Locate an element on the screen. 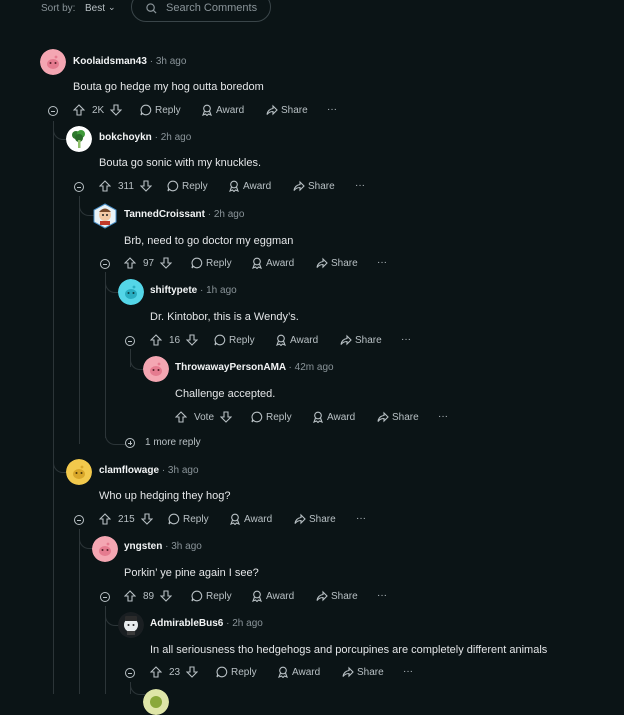 This screenshot has height=715, width=624. comment-author: TannedCroissant · 2h ago is located at coordinates (184, 214).